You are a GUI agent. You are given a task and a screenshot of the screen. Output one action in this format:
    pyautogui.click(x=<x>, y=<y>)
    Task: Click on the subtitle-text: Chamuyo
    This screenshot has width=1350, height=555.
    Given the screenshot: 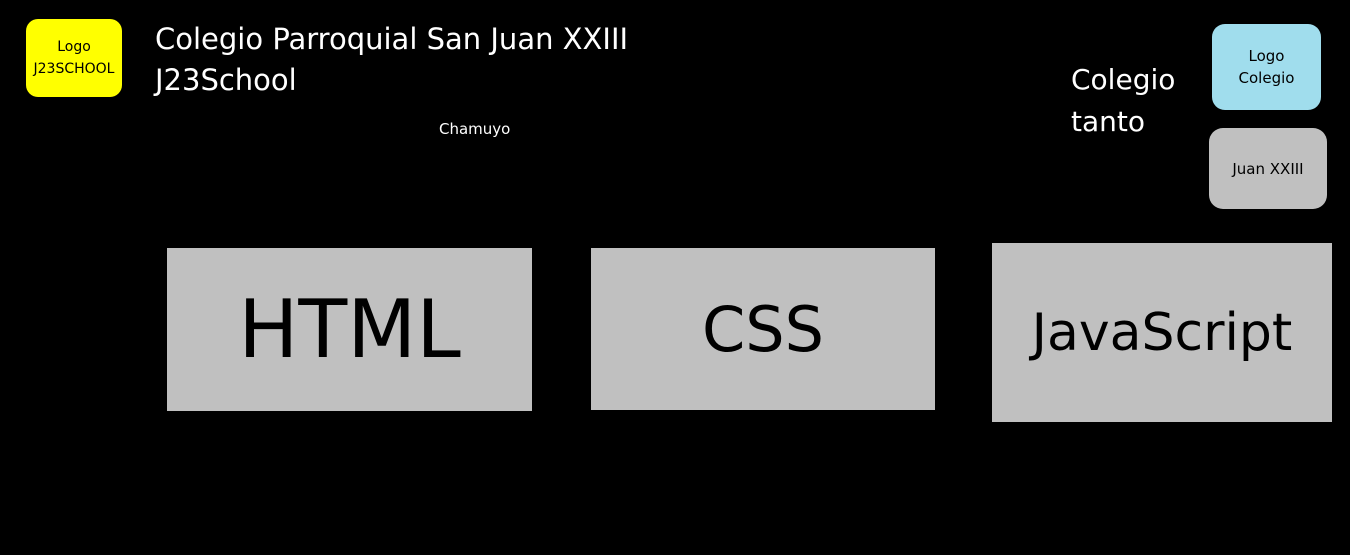 What is the action you would take?
    pyautogui.click(x=475, y=129)
    